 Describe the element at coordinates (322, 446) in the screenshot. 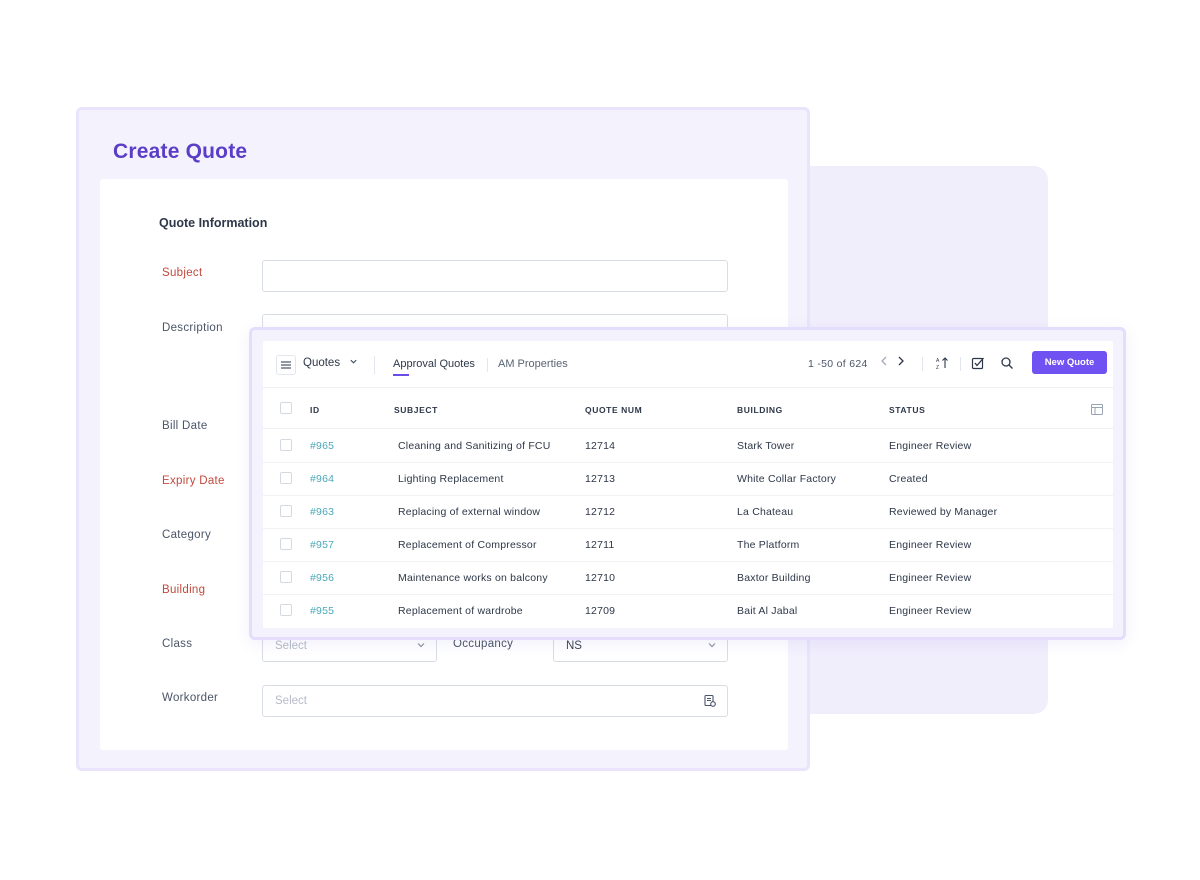

I see `quote-id-link: #965` at that location.